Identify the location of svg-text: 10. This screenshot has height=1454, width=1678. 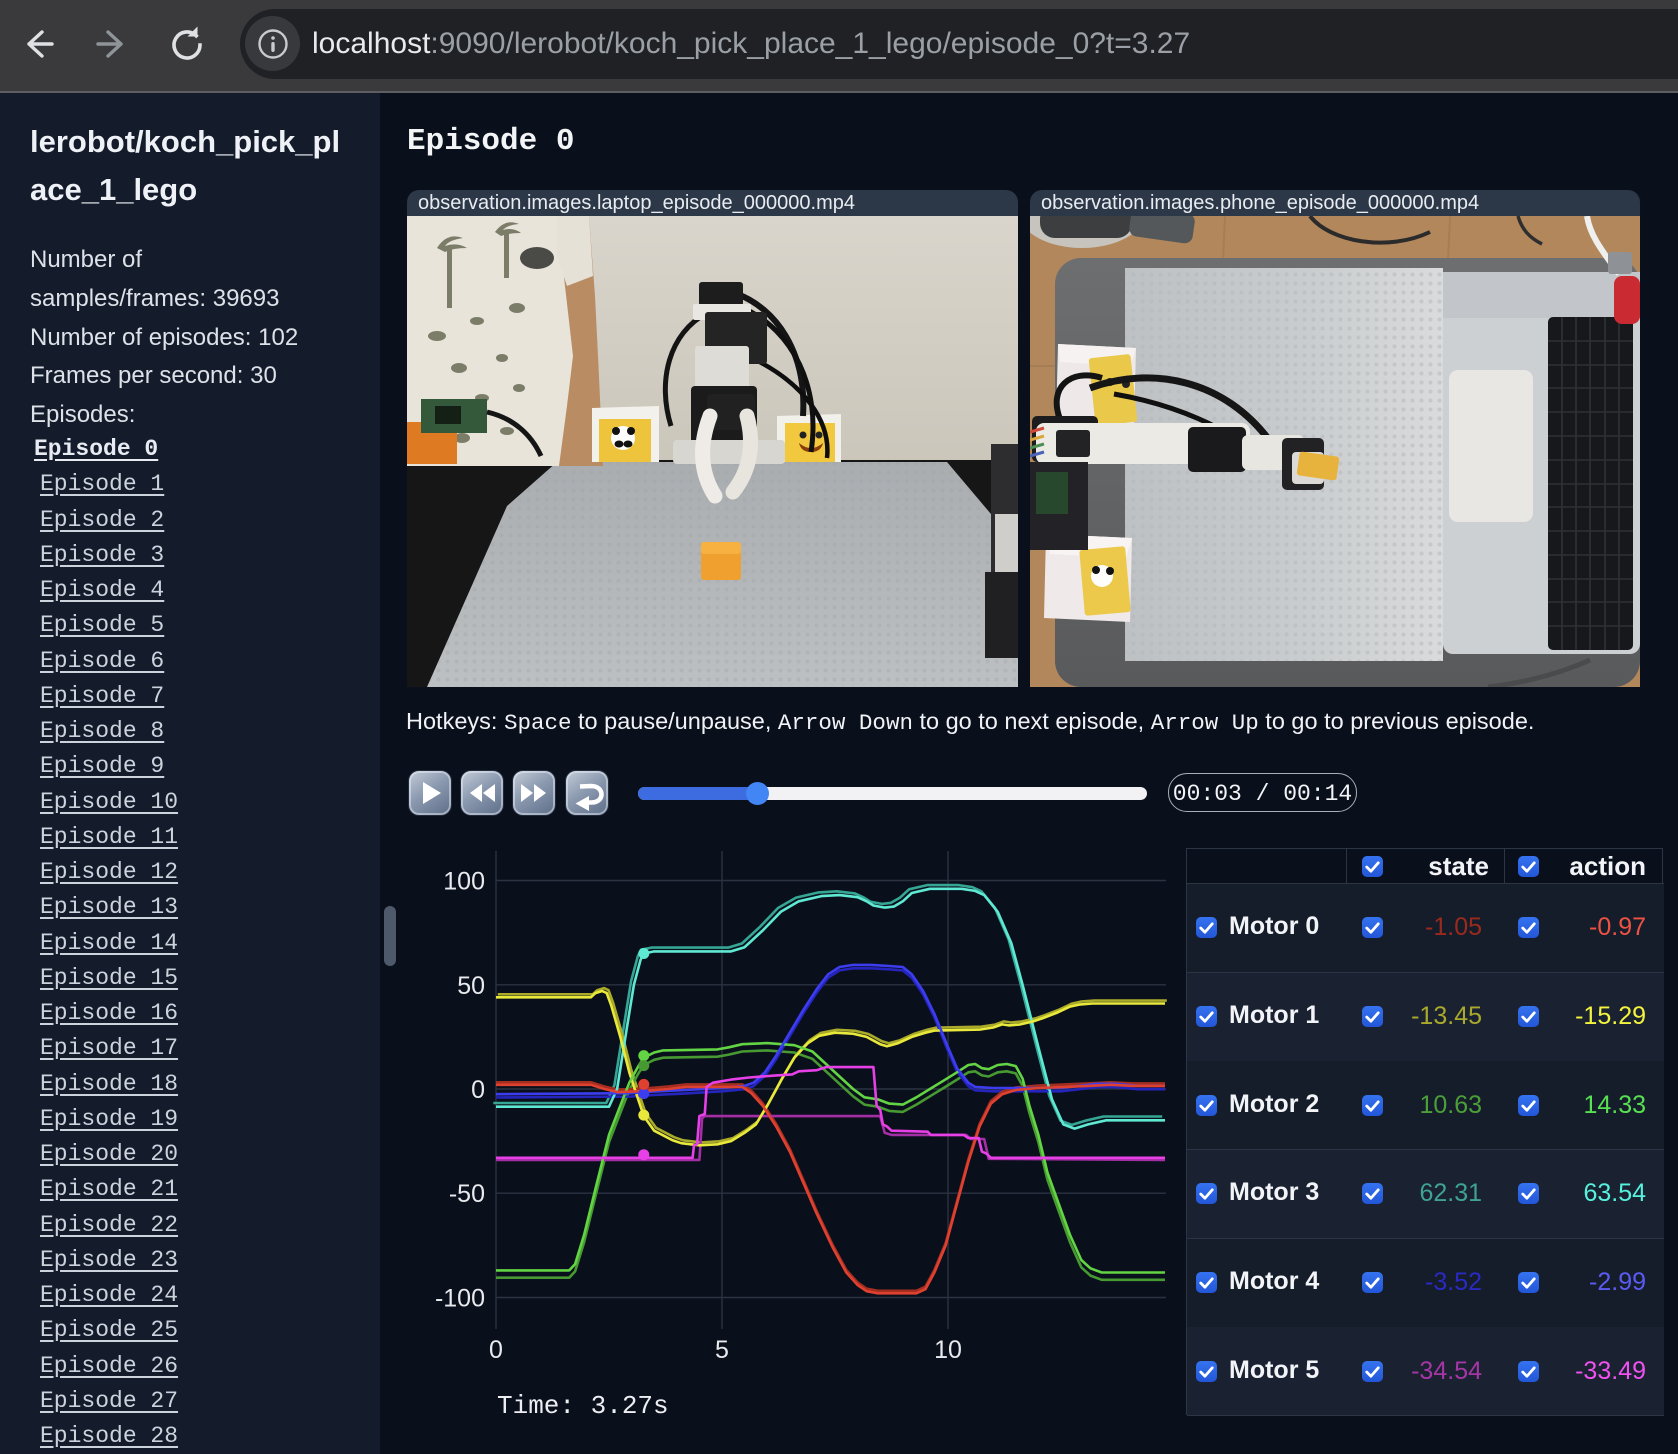
(948, 1350).